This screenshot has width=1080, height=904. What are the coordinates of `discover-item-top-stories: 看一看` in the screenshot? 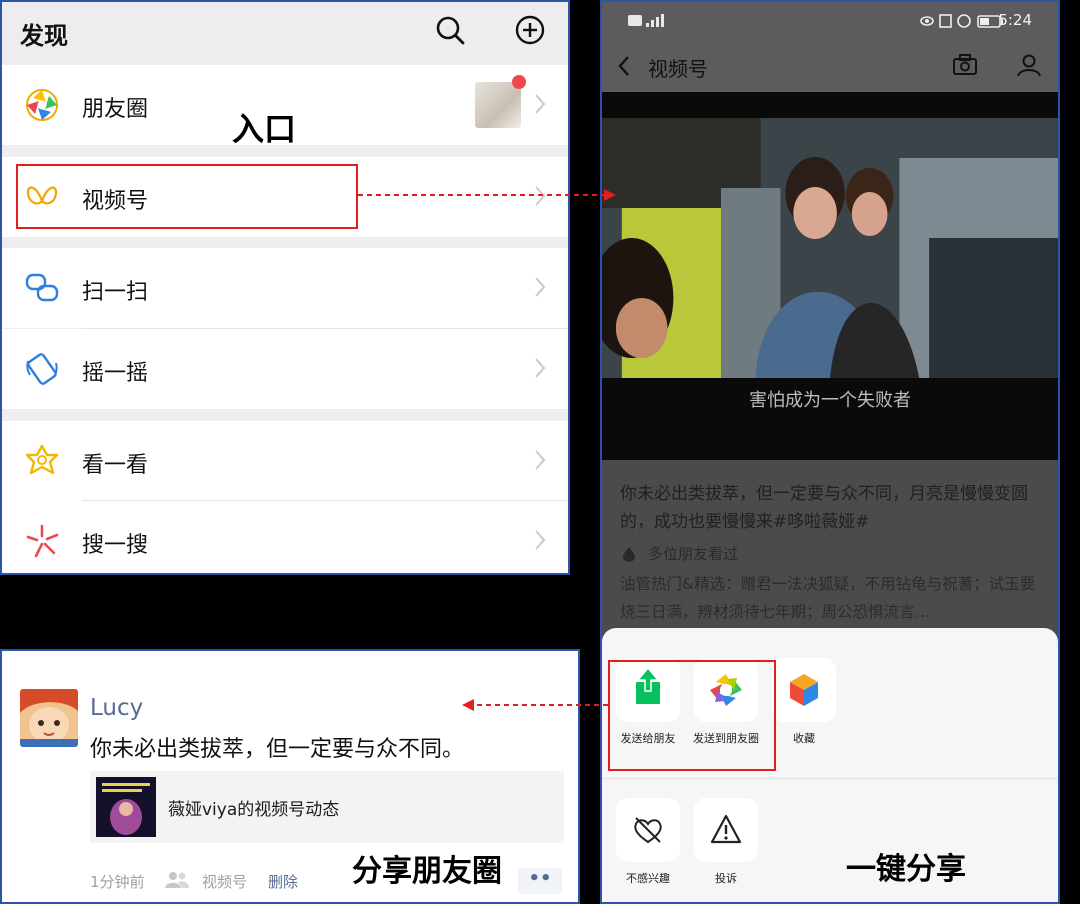 It's located at (285, 461).